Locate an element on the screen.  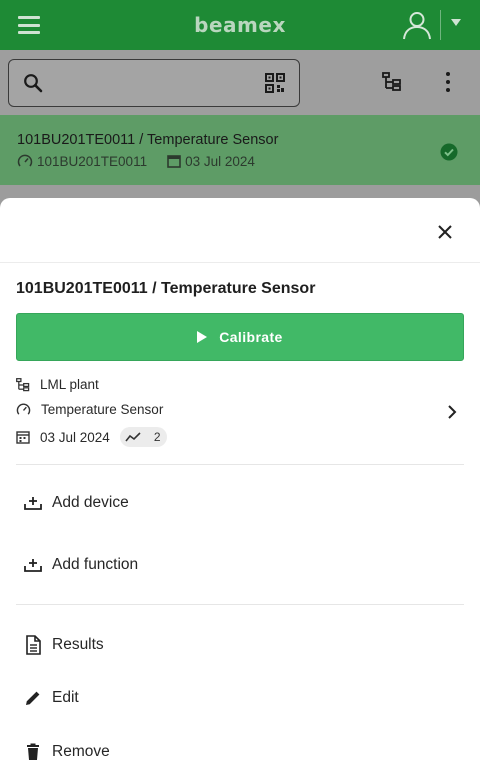
check-circle-icon is located at coordinates (449, 152).